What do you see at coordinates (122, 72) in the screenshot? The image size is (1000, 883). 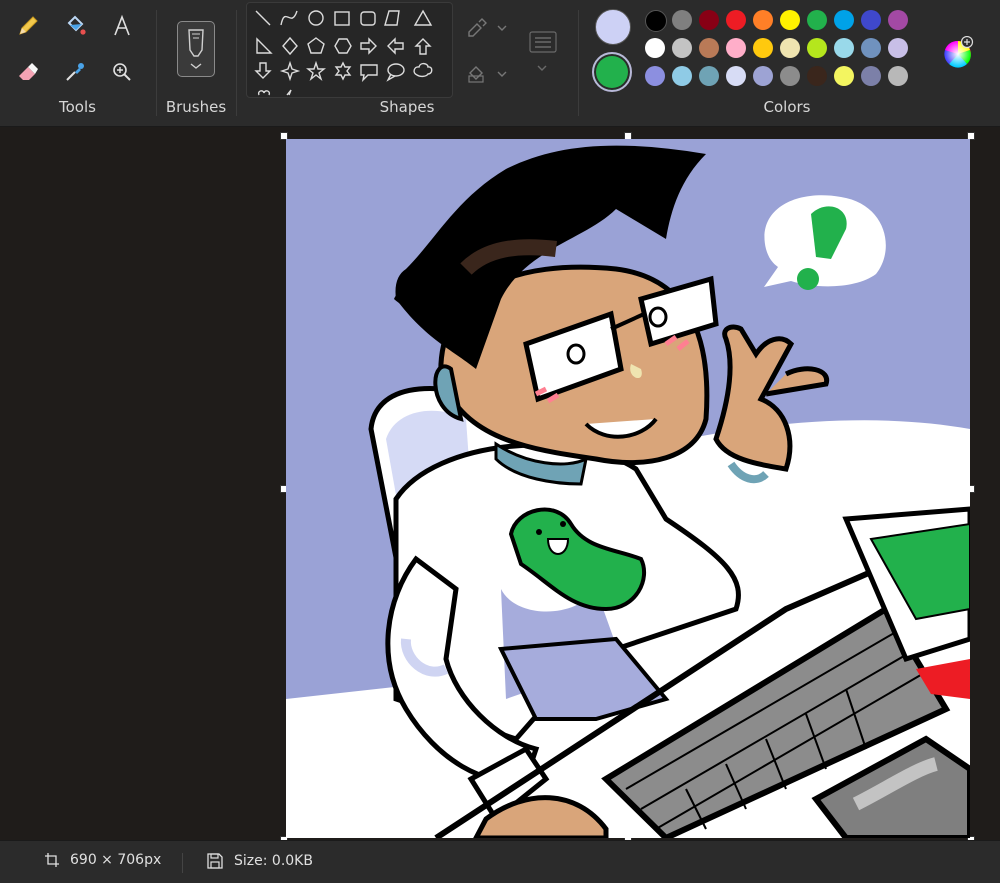 I see `magnifier-icon` at bounding box center [122, 72].